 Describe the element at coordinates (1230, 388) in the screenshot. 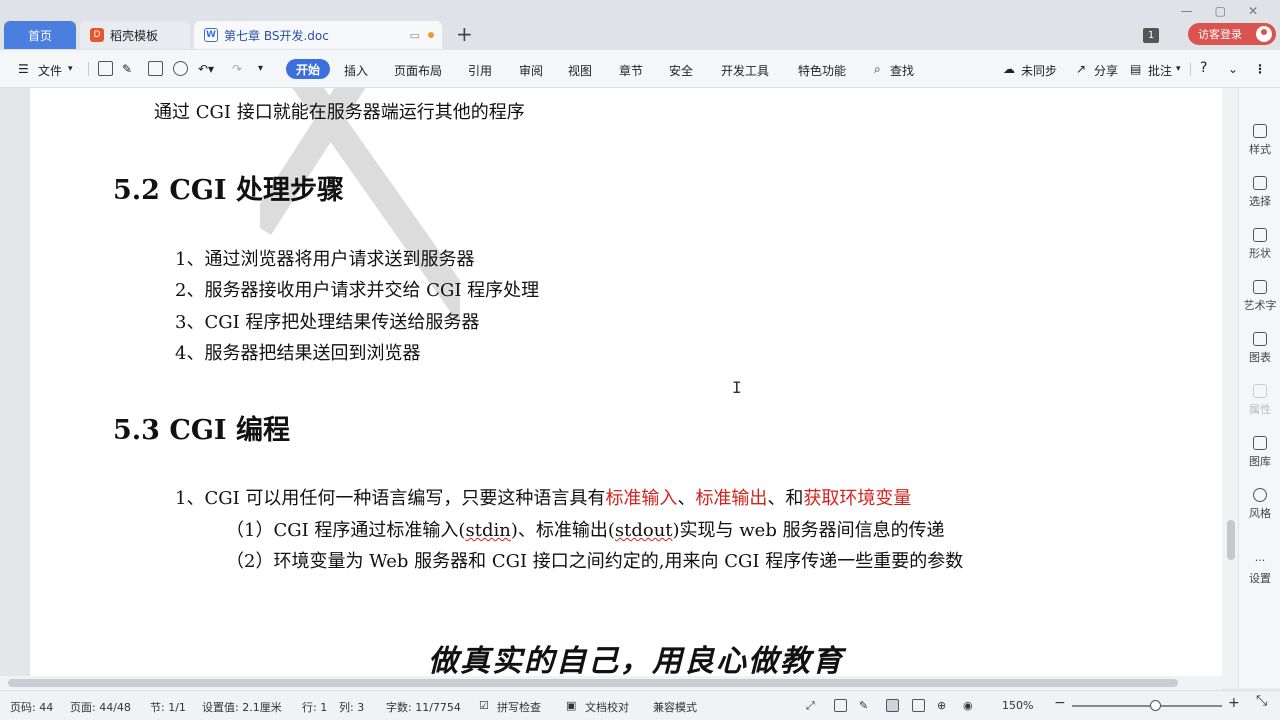

I see `vertical-scrollbar` at that location.